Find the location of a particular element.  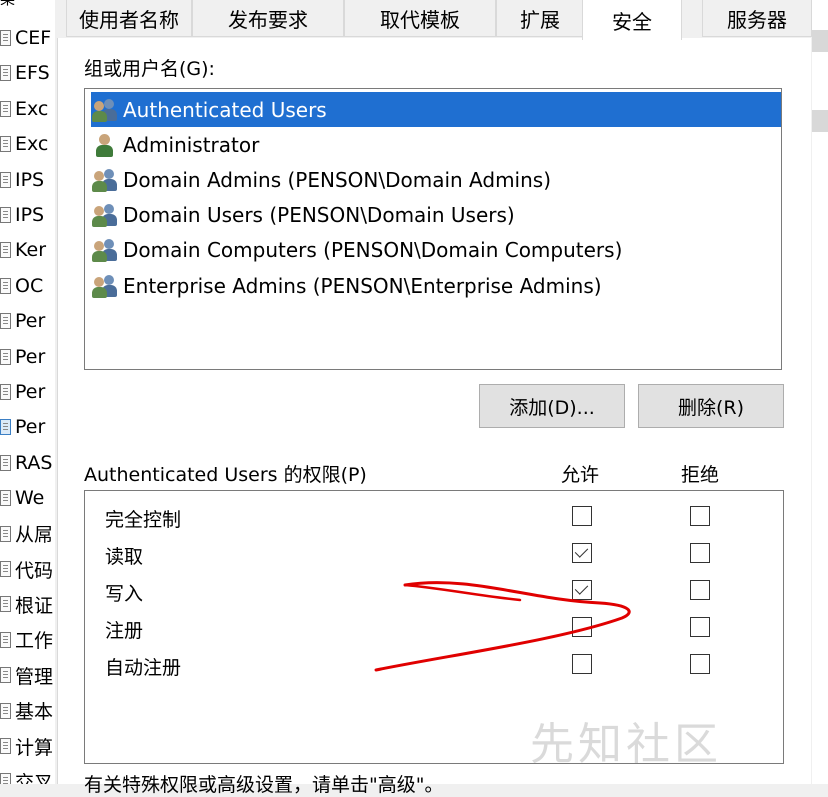

permission-name: 完全控制 is located at coordinates (143, 520).